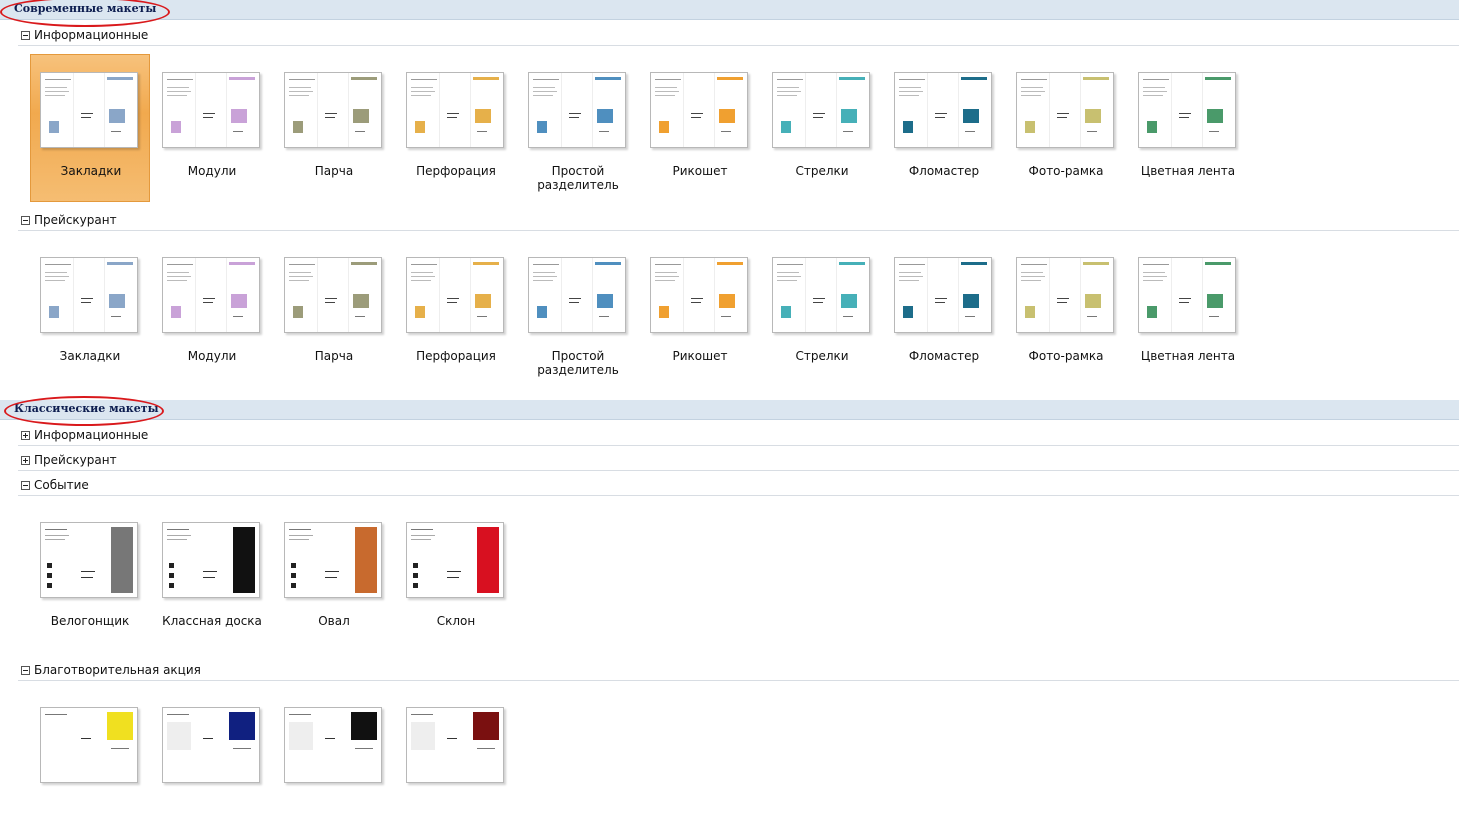 This screenshot has width=1459, height=837. What do you see at coordinates (738, 437) in the screenshot?
I see `group-header-info-classic: Информационные` at bounding box center [738, 437].